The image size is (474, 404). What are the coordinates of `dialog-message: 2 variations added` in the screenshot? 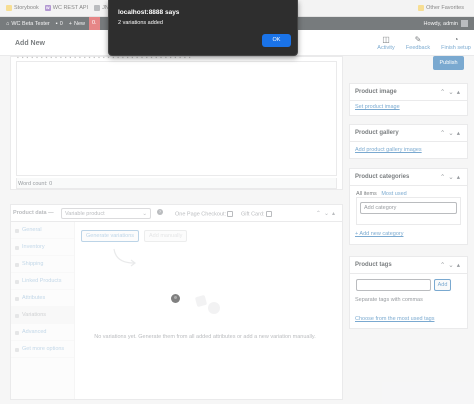 It's located at (140, 23).